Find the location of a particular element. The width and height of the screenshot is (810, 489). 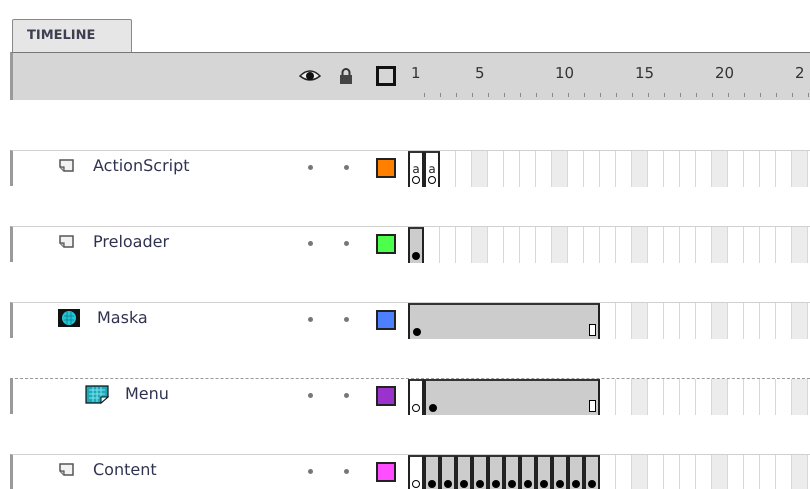

timeline-tab: TIMELINE is located at coordinates (72, 35).